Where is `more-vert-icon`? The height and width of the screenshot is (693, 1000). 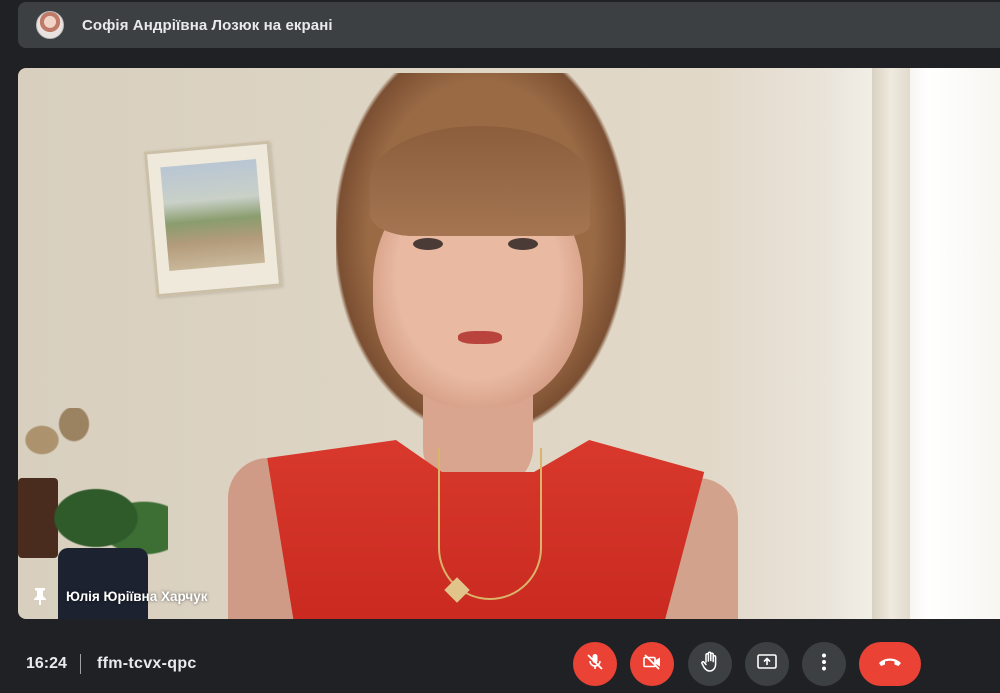 more-vert-icon is located at coordinates (824, 664).